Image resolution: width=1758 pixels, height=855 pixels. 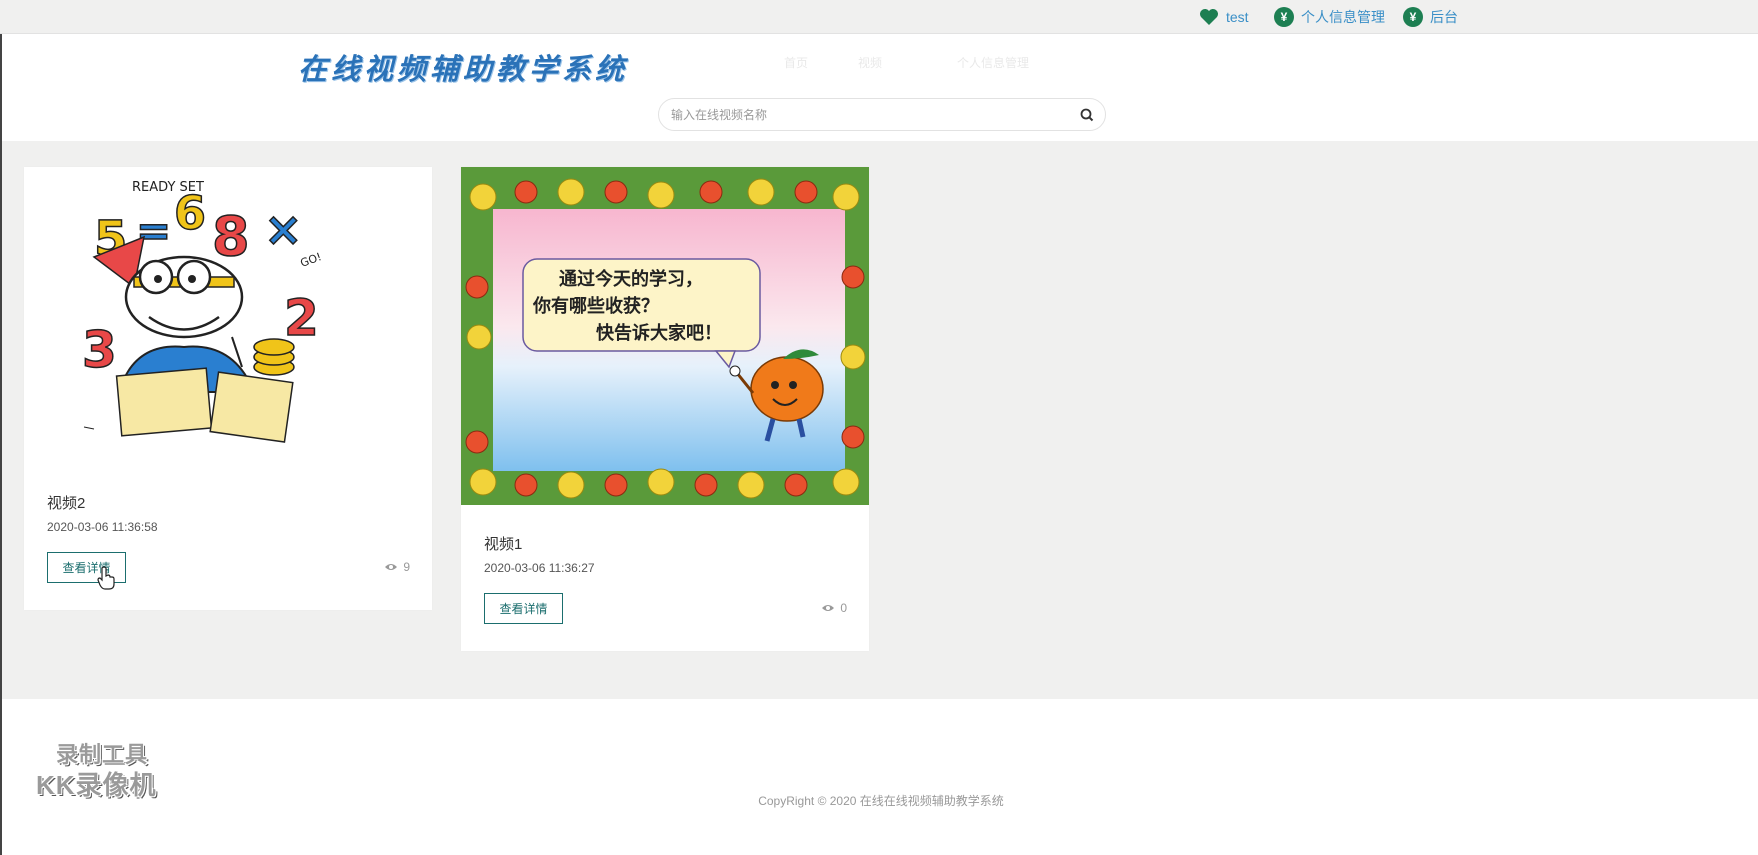 I want to click on svg-text: 8, so click(x=231, y=236).